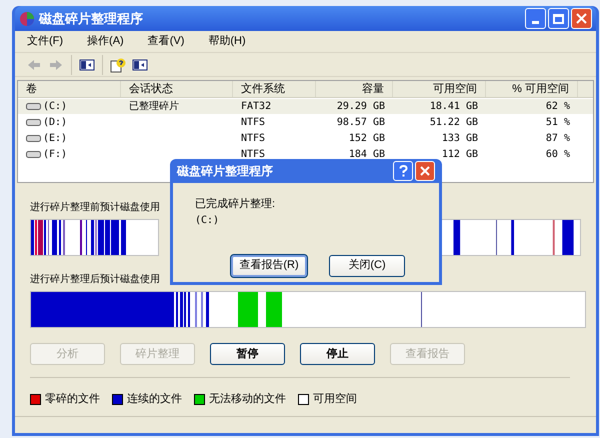 This screenshot has height=438, width=600. I want to click on table-cell-text: (E:), so click(55, 139).